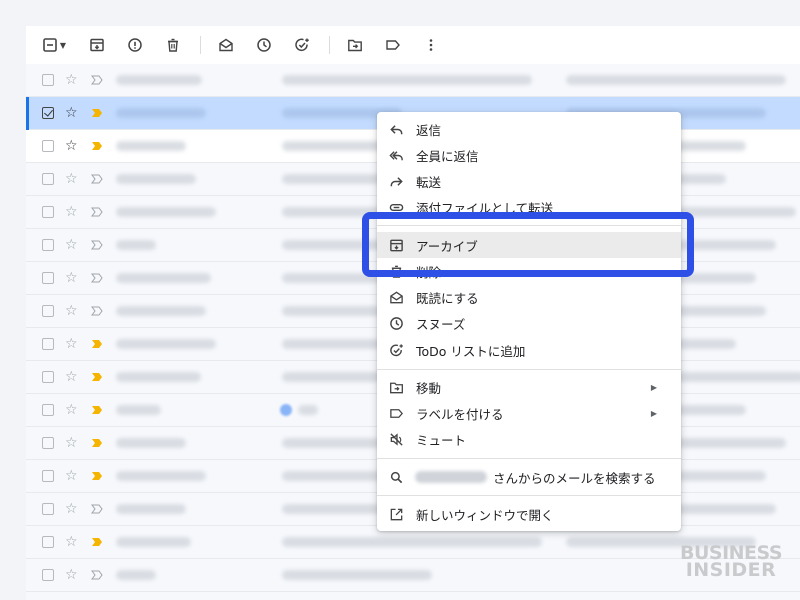  Describe the element at coordinates (529, 439) in the screenshot. I see `menu-item-mute: ミュート` at that location.